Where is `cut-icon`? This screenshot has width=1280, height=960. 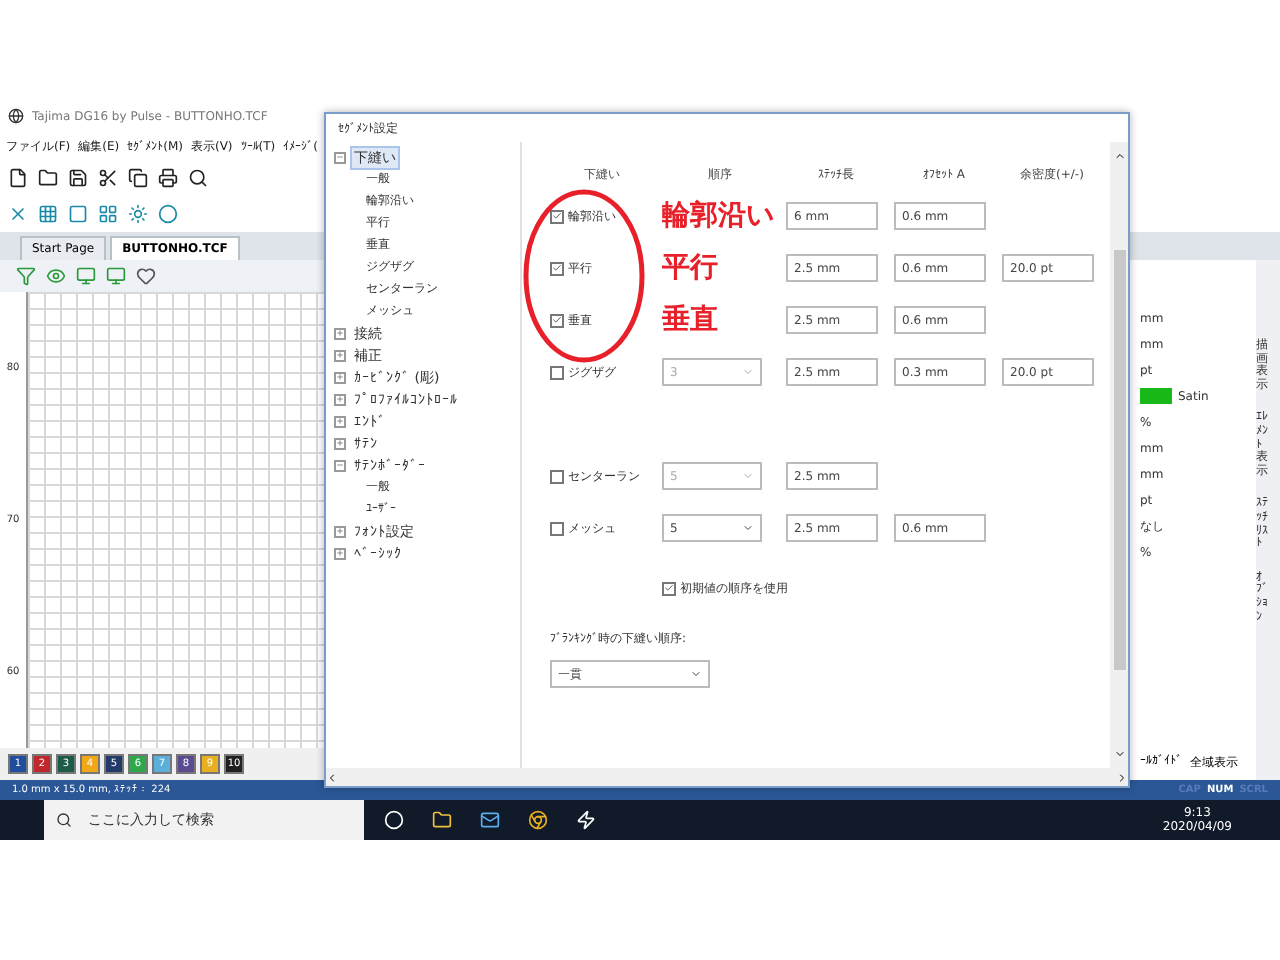 cut-icon is located at coordinates (108, 178).